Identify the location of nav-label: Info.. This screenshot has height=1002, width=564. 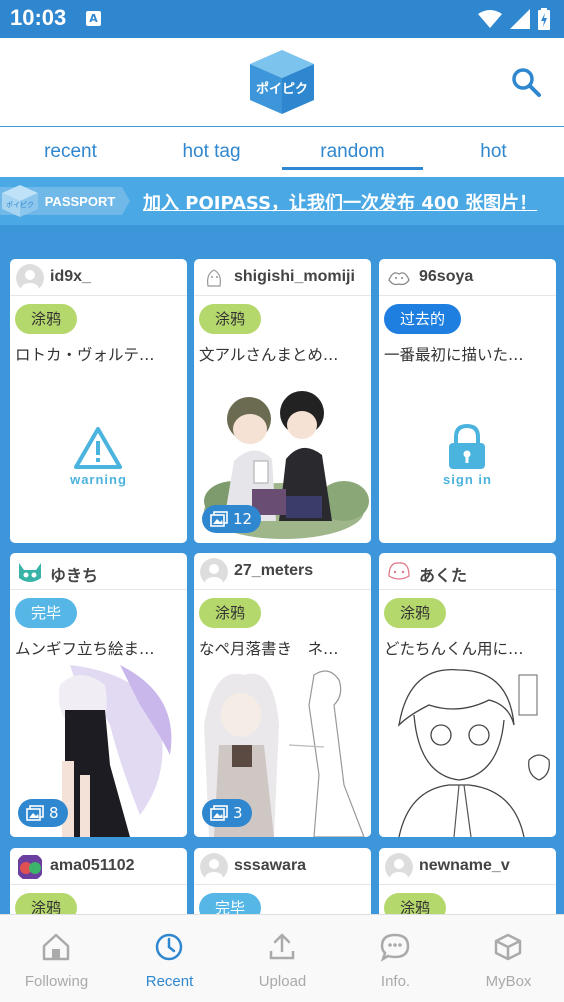
(395, 981).